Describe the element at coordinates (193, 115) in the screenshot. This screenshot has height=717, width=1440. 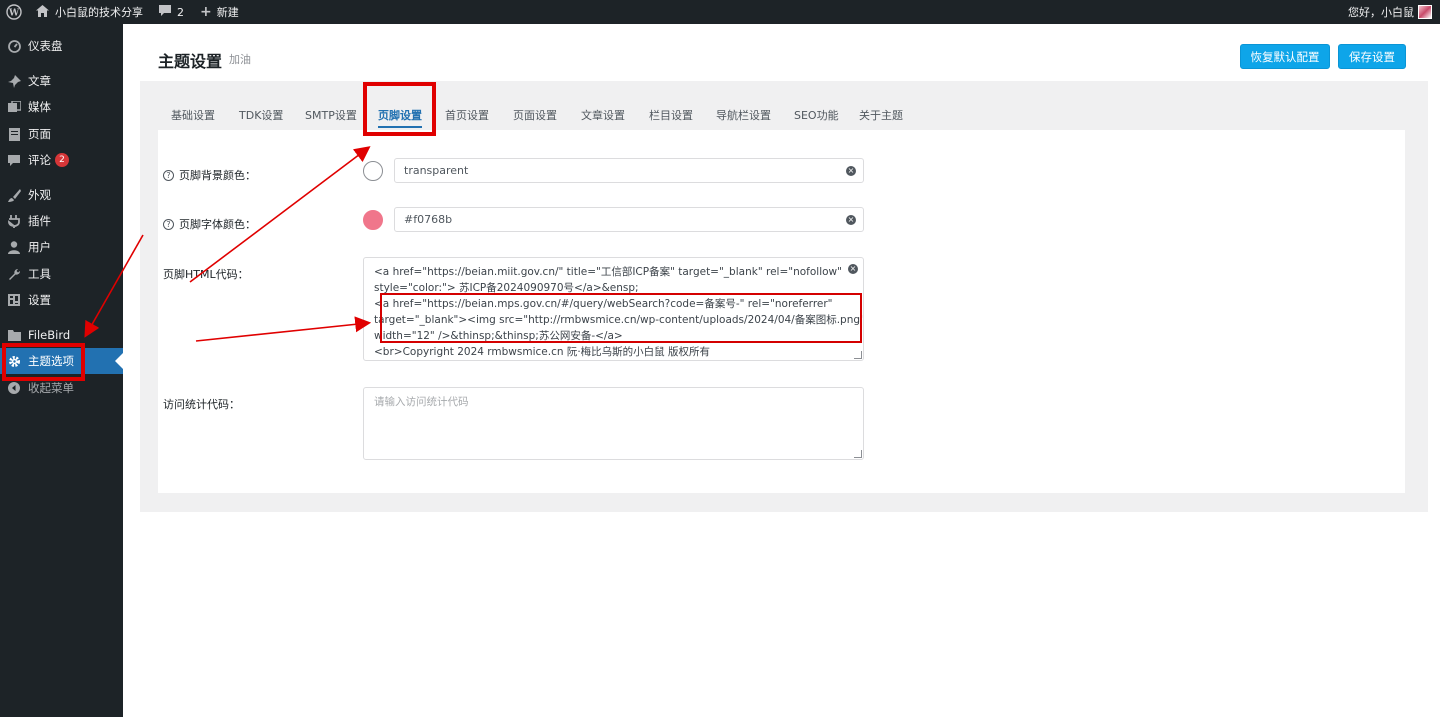
I see `tab-basic: 基础设置` at that location.